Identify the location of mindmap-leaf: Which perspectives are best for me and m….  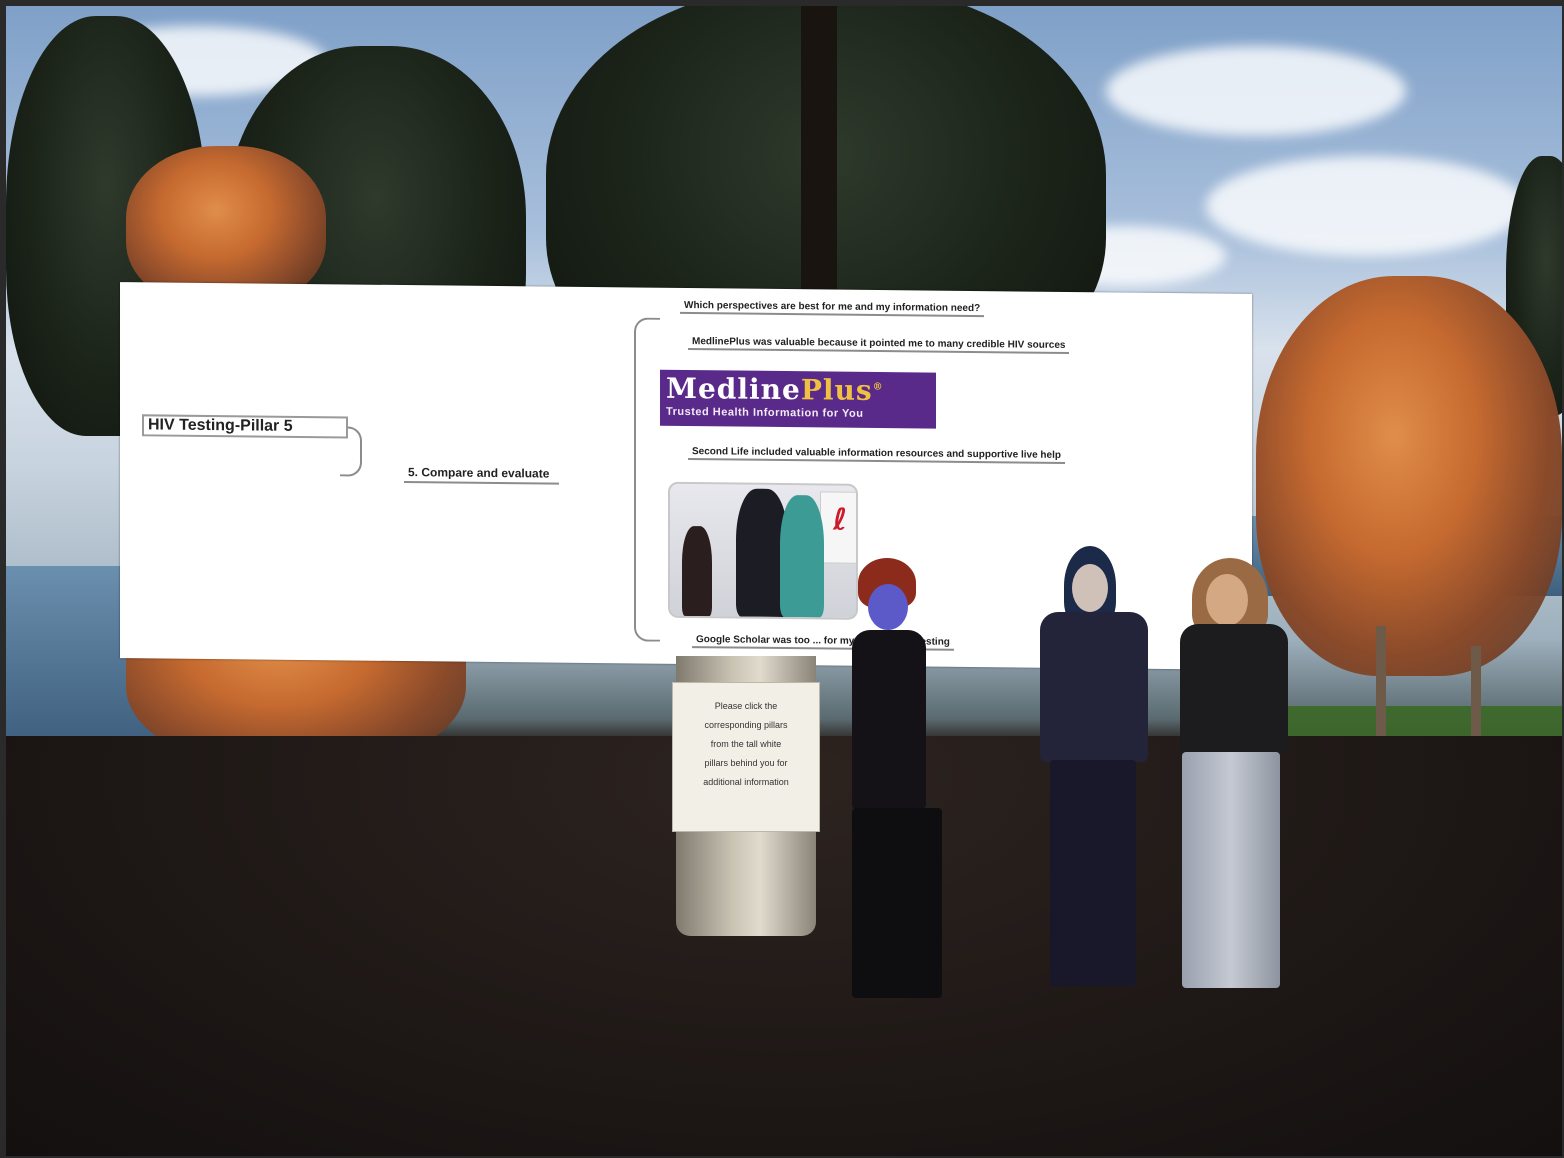
(832, 308).